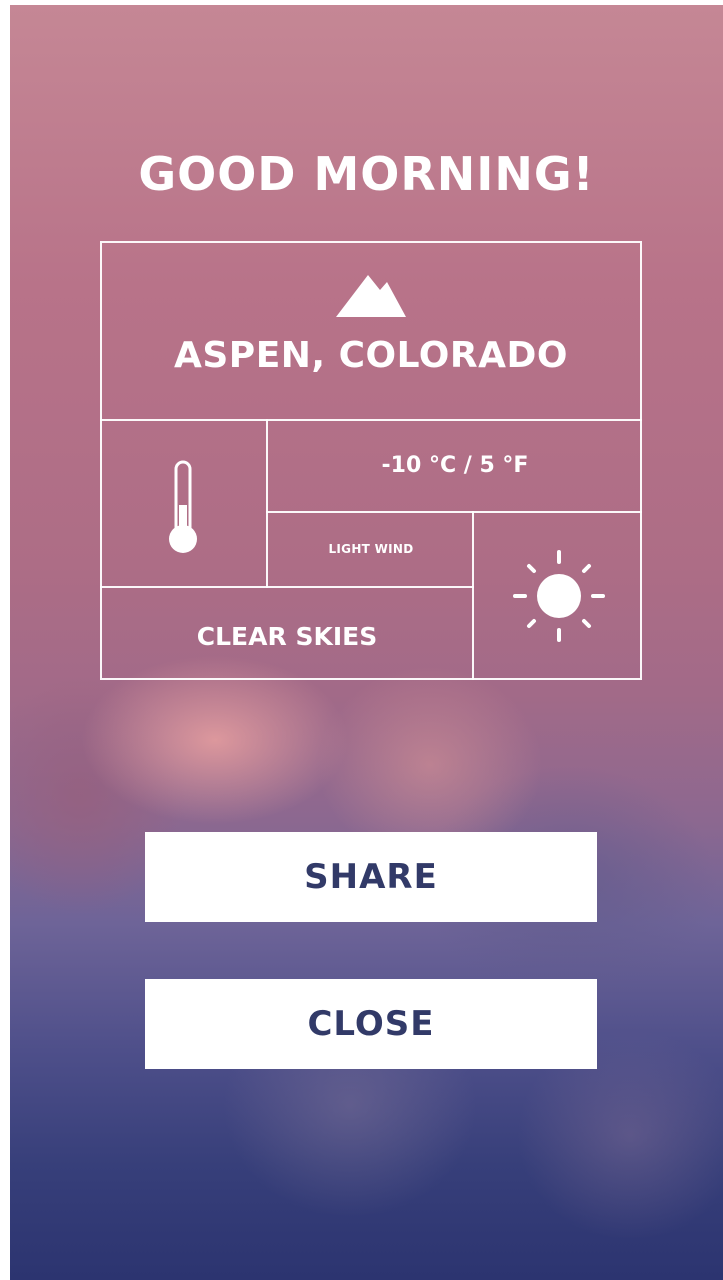  What do you see at coordinates (454, 512) in the screenshot?
I see `divider-temperature` at bounding box center [454, 512].